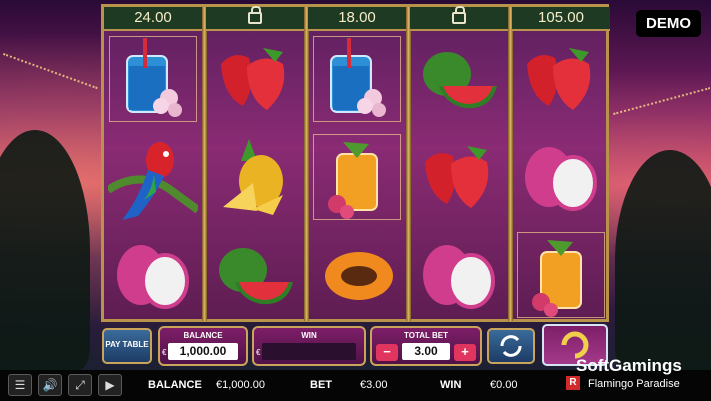 This screenshot has height=401, width=711. Describe the element at coordinates (50, 385) in the screenshot. I see `sound-icon: 🔊` at that location.